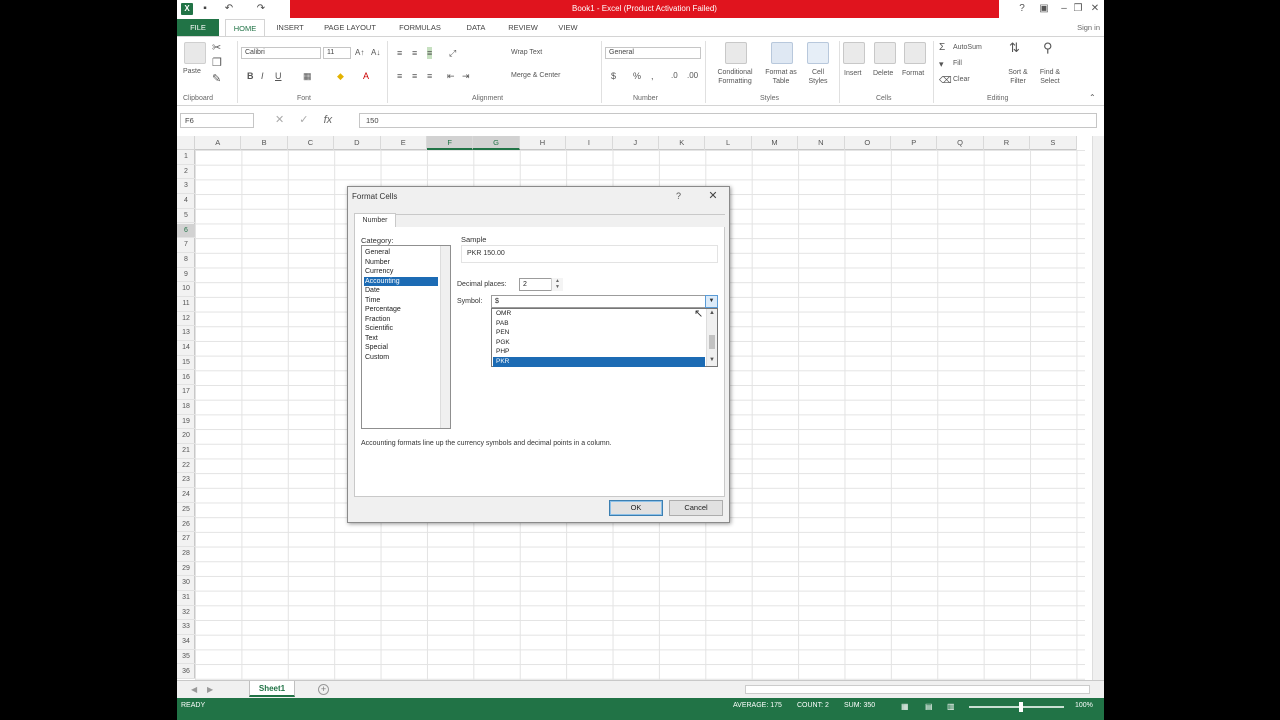  Describe the element at coordinates (599, 343) in the screenshot. I see `symbol-option: PGK` at that location.